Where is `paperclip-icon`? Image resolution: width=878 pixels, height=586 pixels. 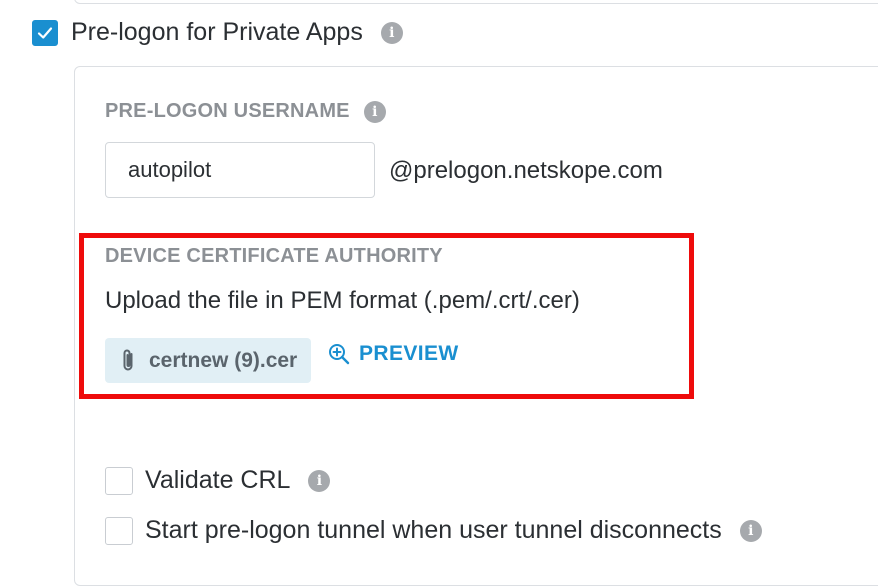
paperclip-icon is located at coordinates (128, 359).